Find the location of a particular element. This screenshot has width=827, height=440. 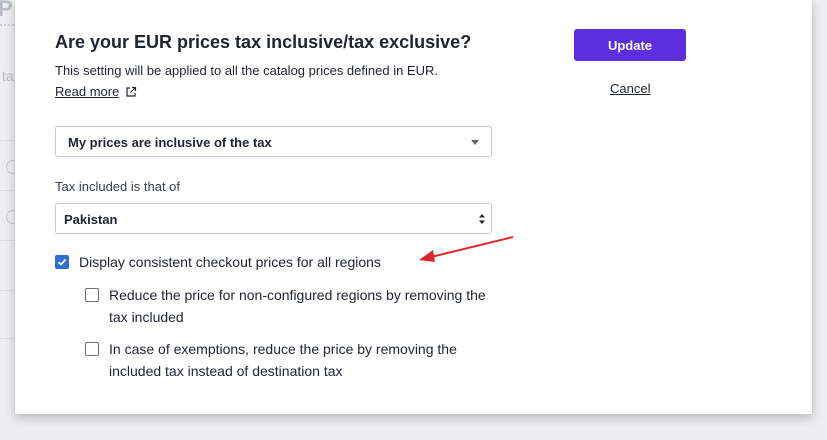

background-dotted-underline is located at coordinates (7, 25).